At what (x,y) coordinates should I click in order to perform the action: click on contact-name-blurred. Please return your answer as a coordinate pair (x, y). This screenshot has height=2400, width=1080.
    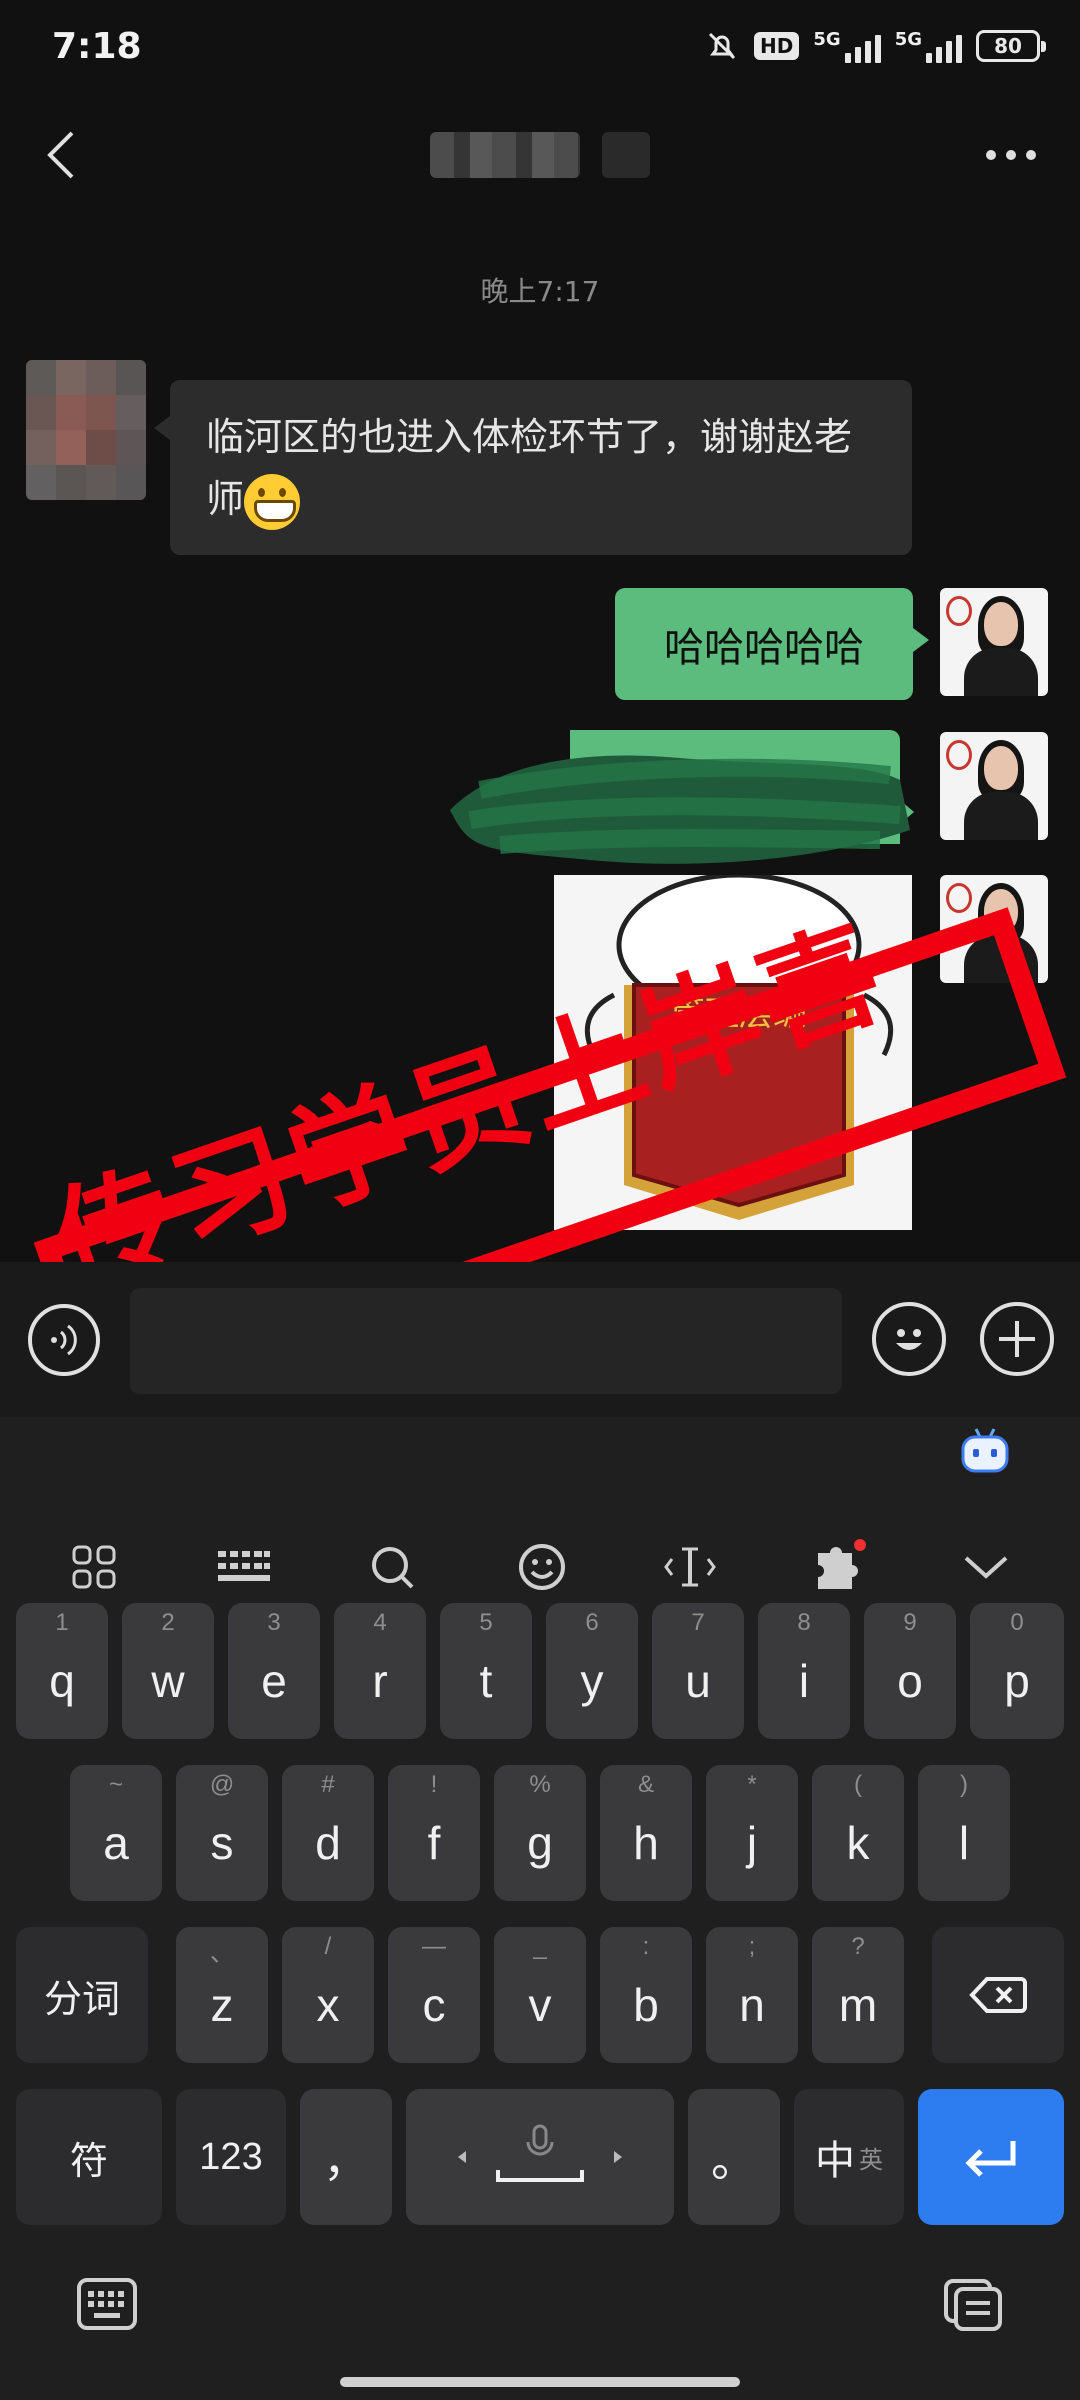
    Looking at the image, I should click on (545, 155).